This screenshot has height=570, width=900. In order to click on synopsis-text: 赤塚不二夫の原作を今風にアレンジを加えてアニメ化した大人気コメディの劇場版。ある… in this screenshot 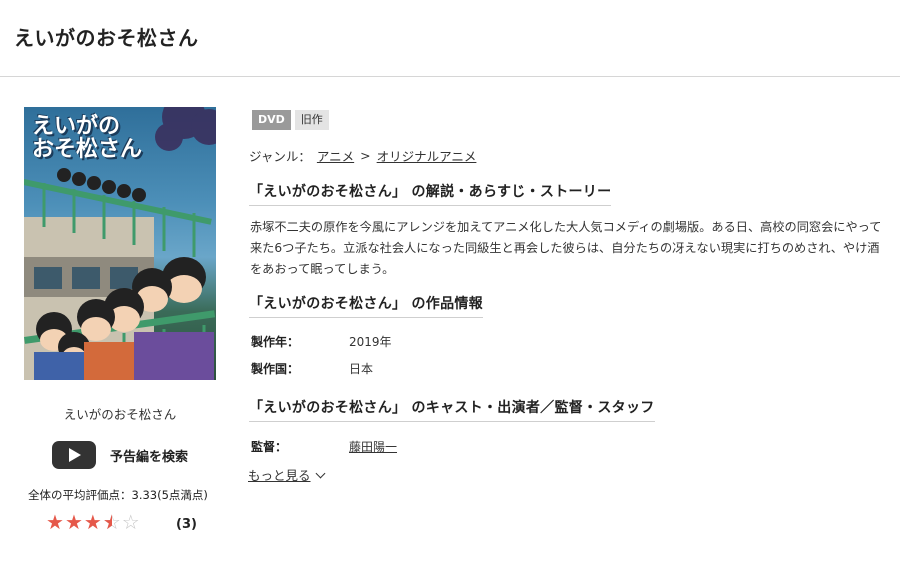, I will do `click(566, 248)`.